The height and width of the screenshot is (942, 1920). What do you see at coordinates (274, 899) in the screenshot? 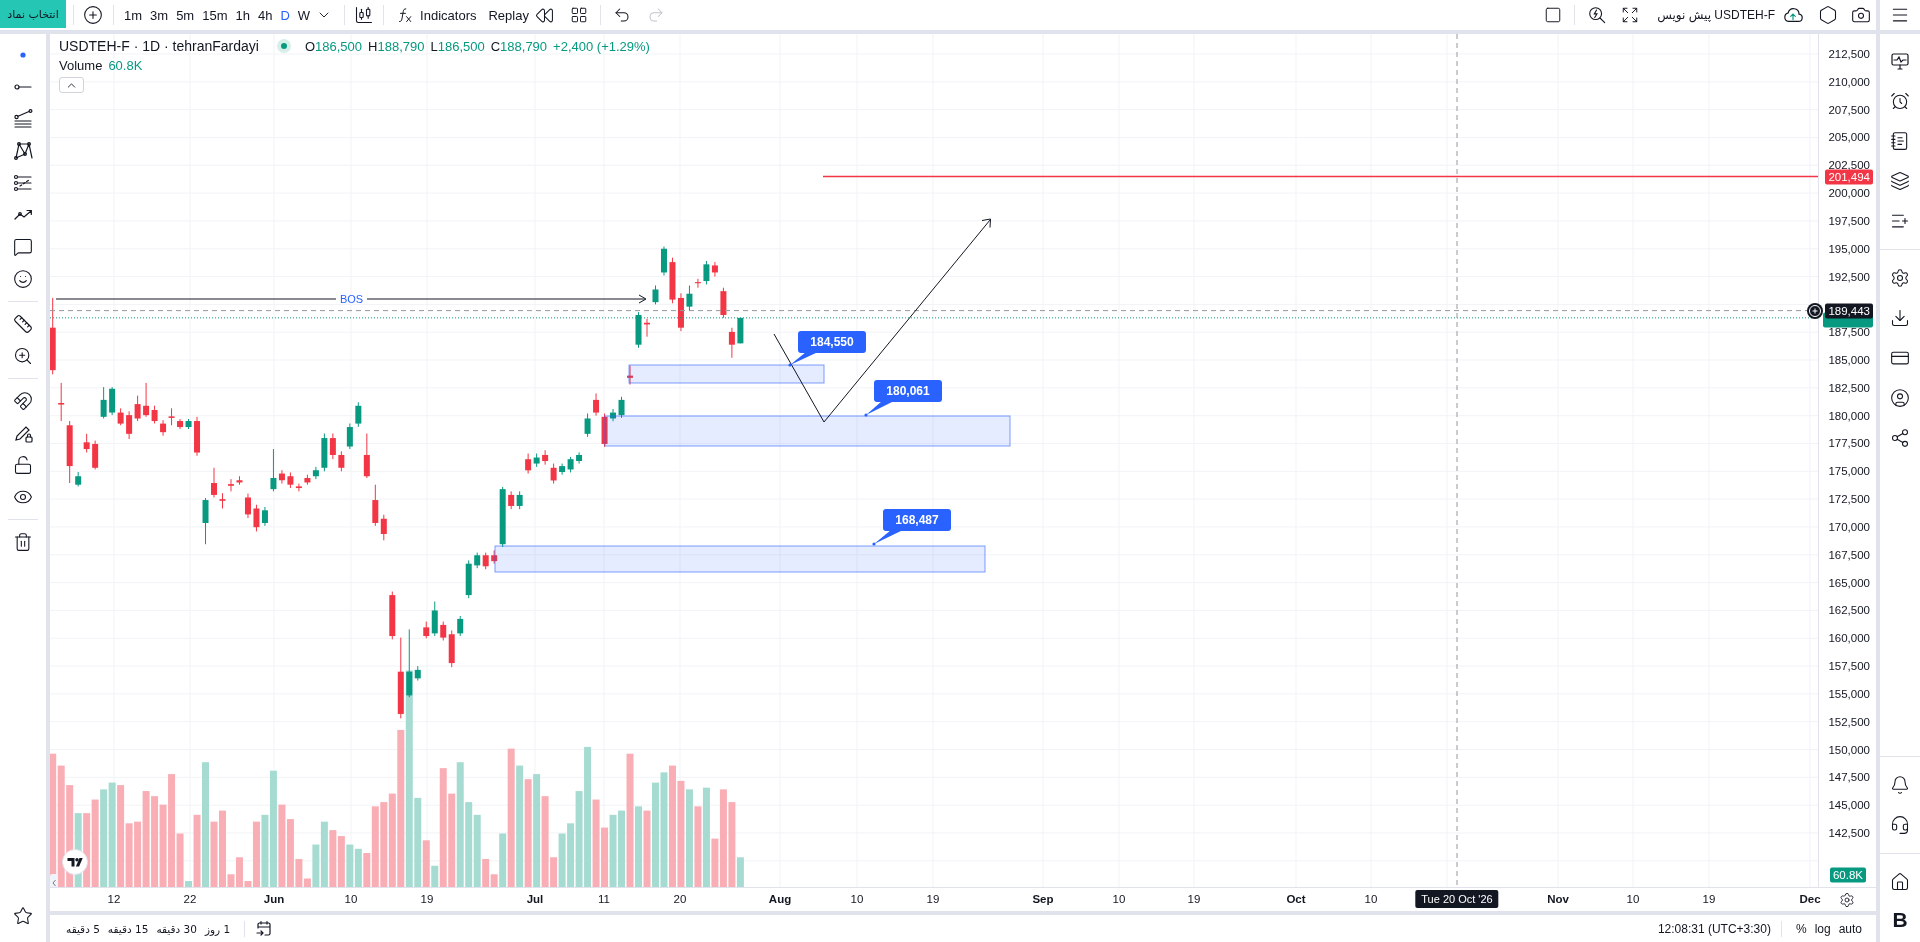
I see `time-label: Jun` at bounding box center [274, 899].